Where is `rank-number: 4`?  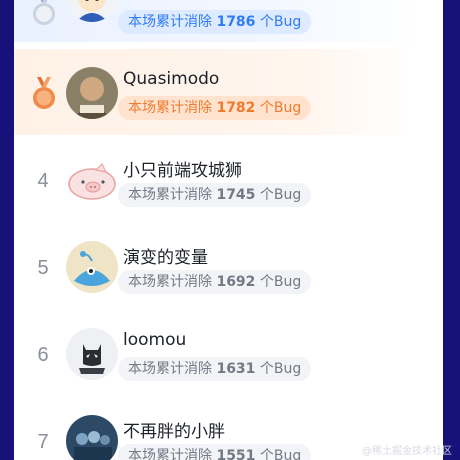 rank-number: 4 is located at coordinates (43, 181).